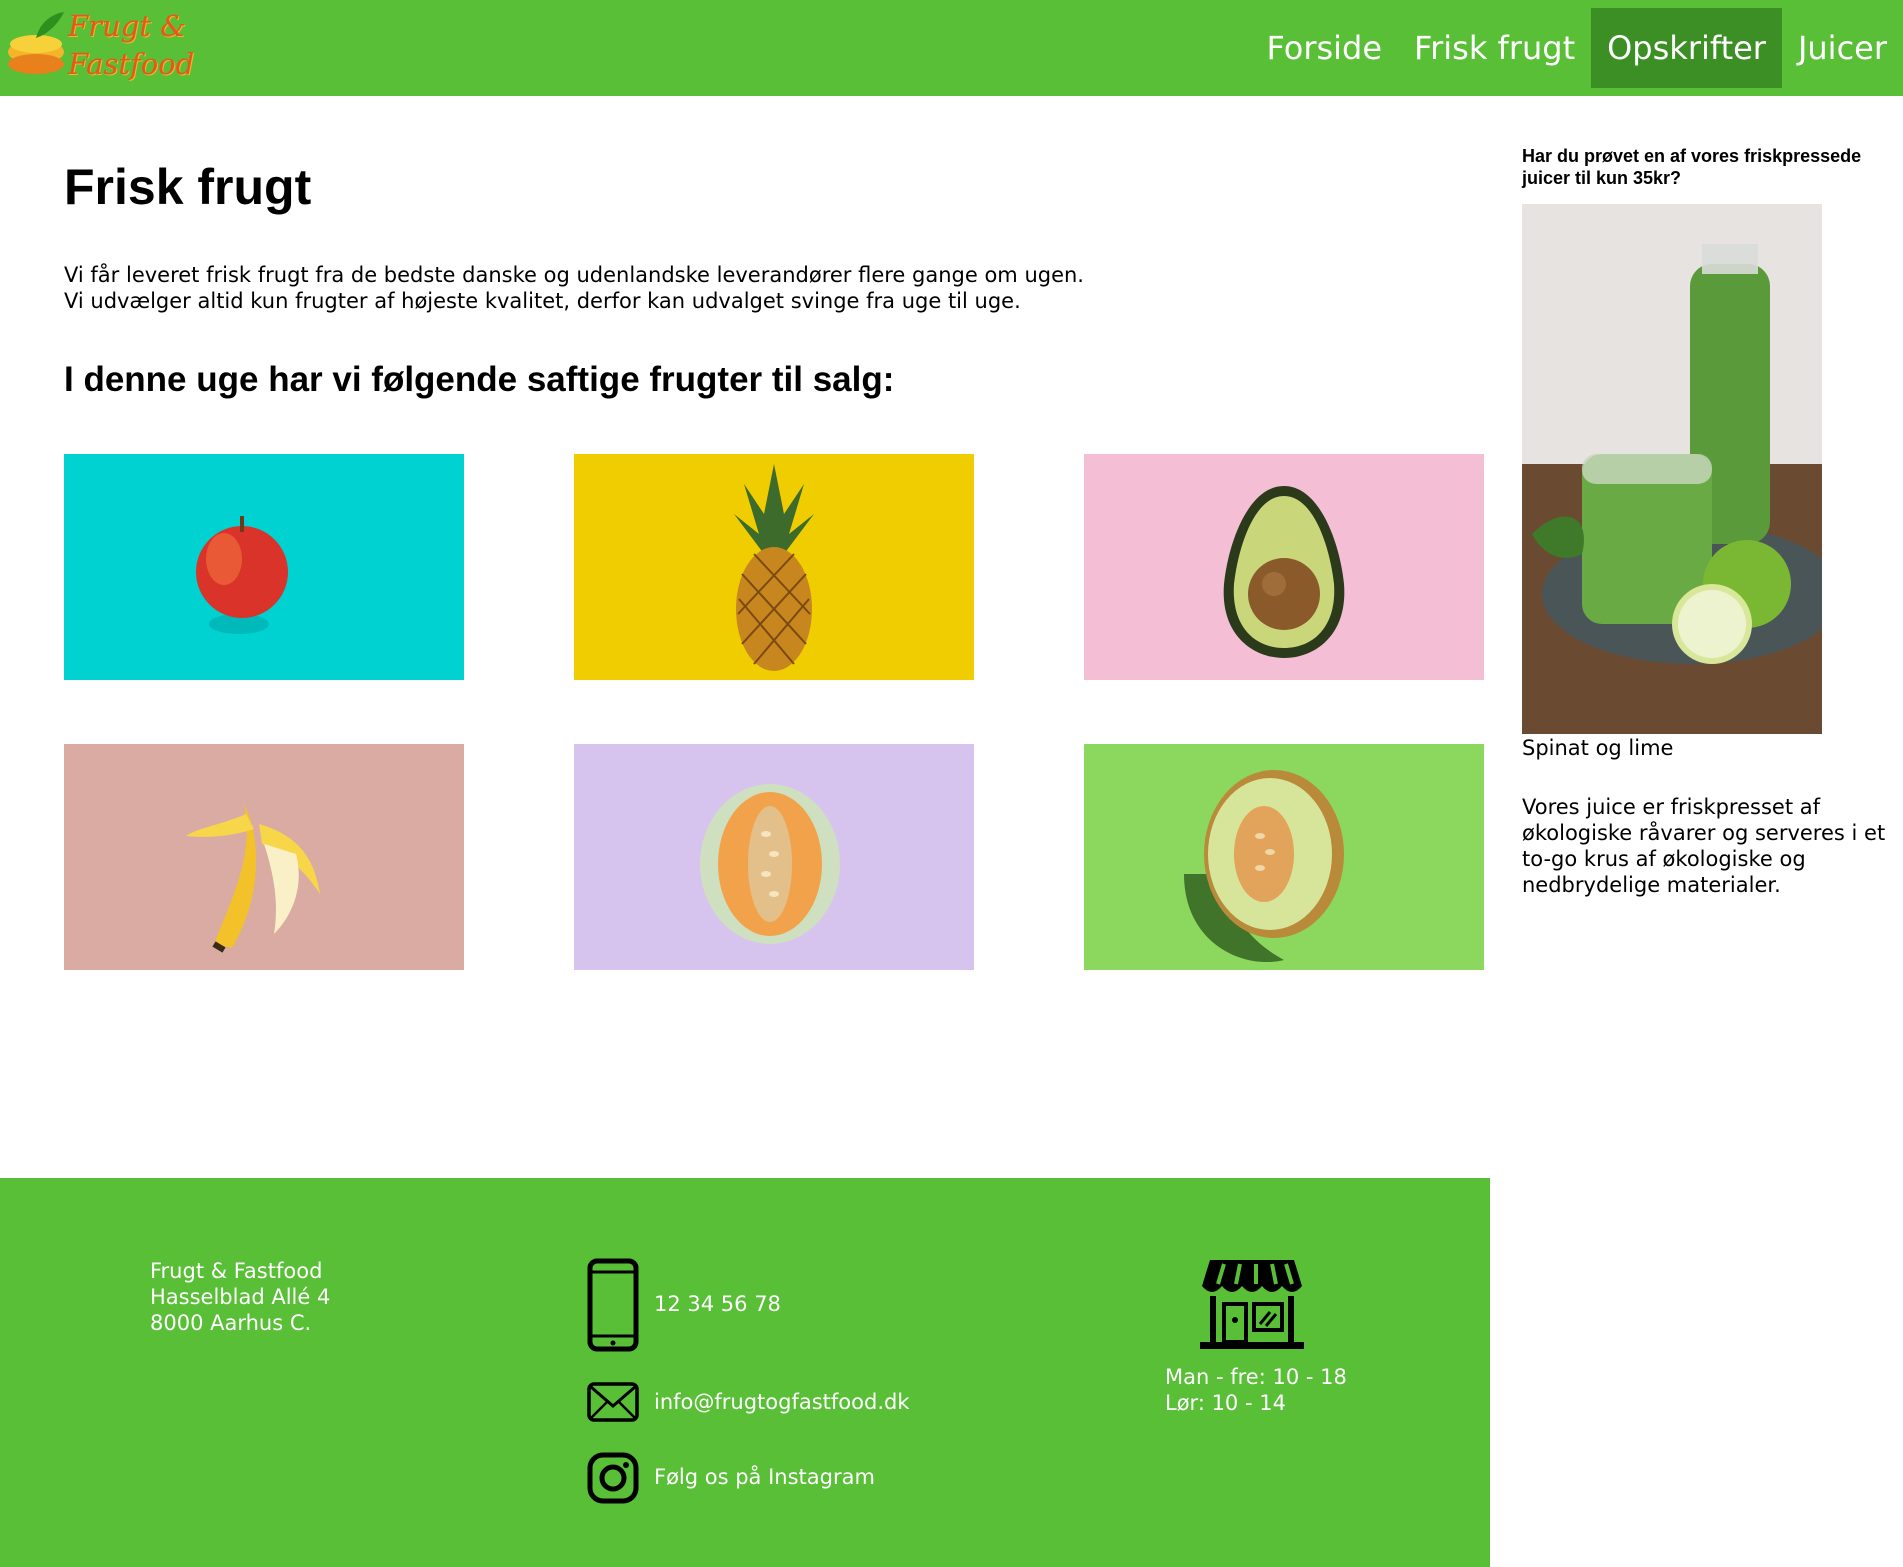 The width and height of the screenshot is (1903, 1567). I want to click on logo-text-line1: Frugt &, so click(127, 26).